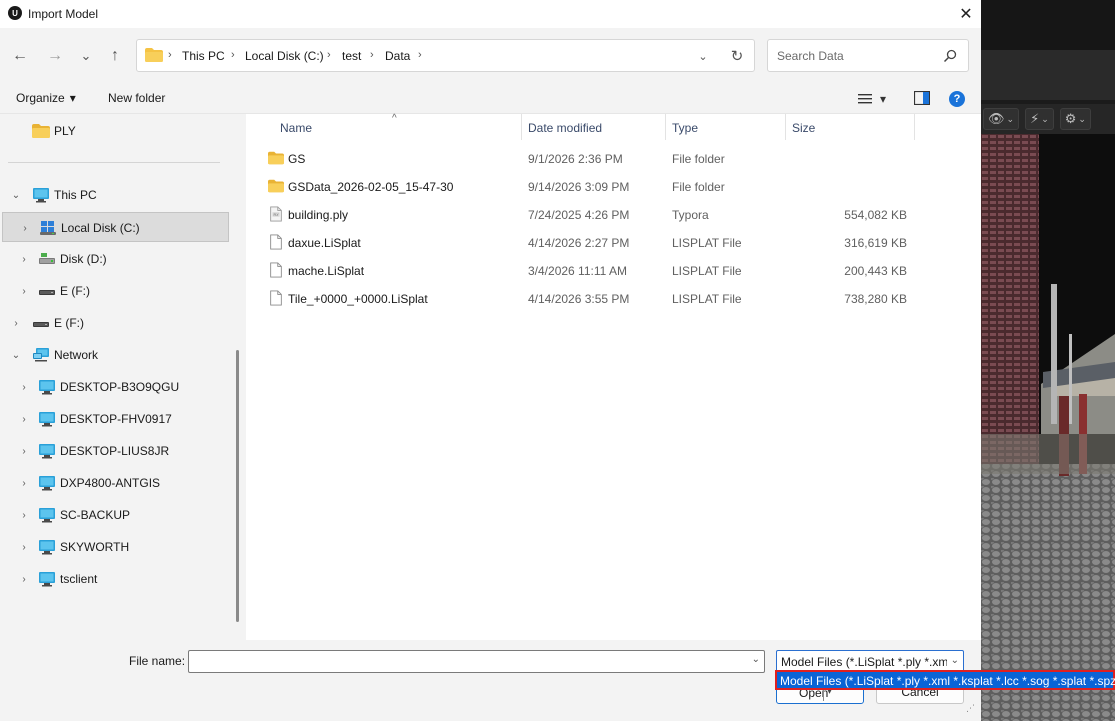  I want to click on column-header-type: Type, so click(685, 128).